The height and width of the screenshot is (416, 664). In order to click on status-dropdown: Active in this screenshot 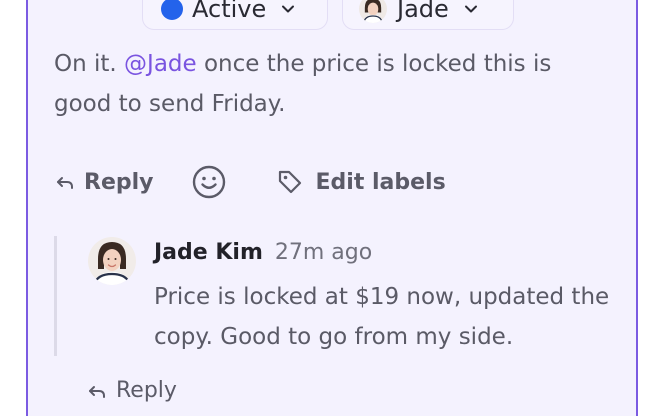, I will do `click(235, 15)`.